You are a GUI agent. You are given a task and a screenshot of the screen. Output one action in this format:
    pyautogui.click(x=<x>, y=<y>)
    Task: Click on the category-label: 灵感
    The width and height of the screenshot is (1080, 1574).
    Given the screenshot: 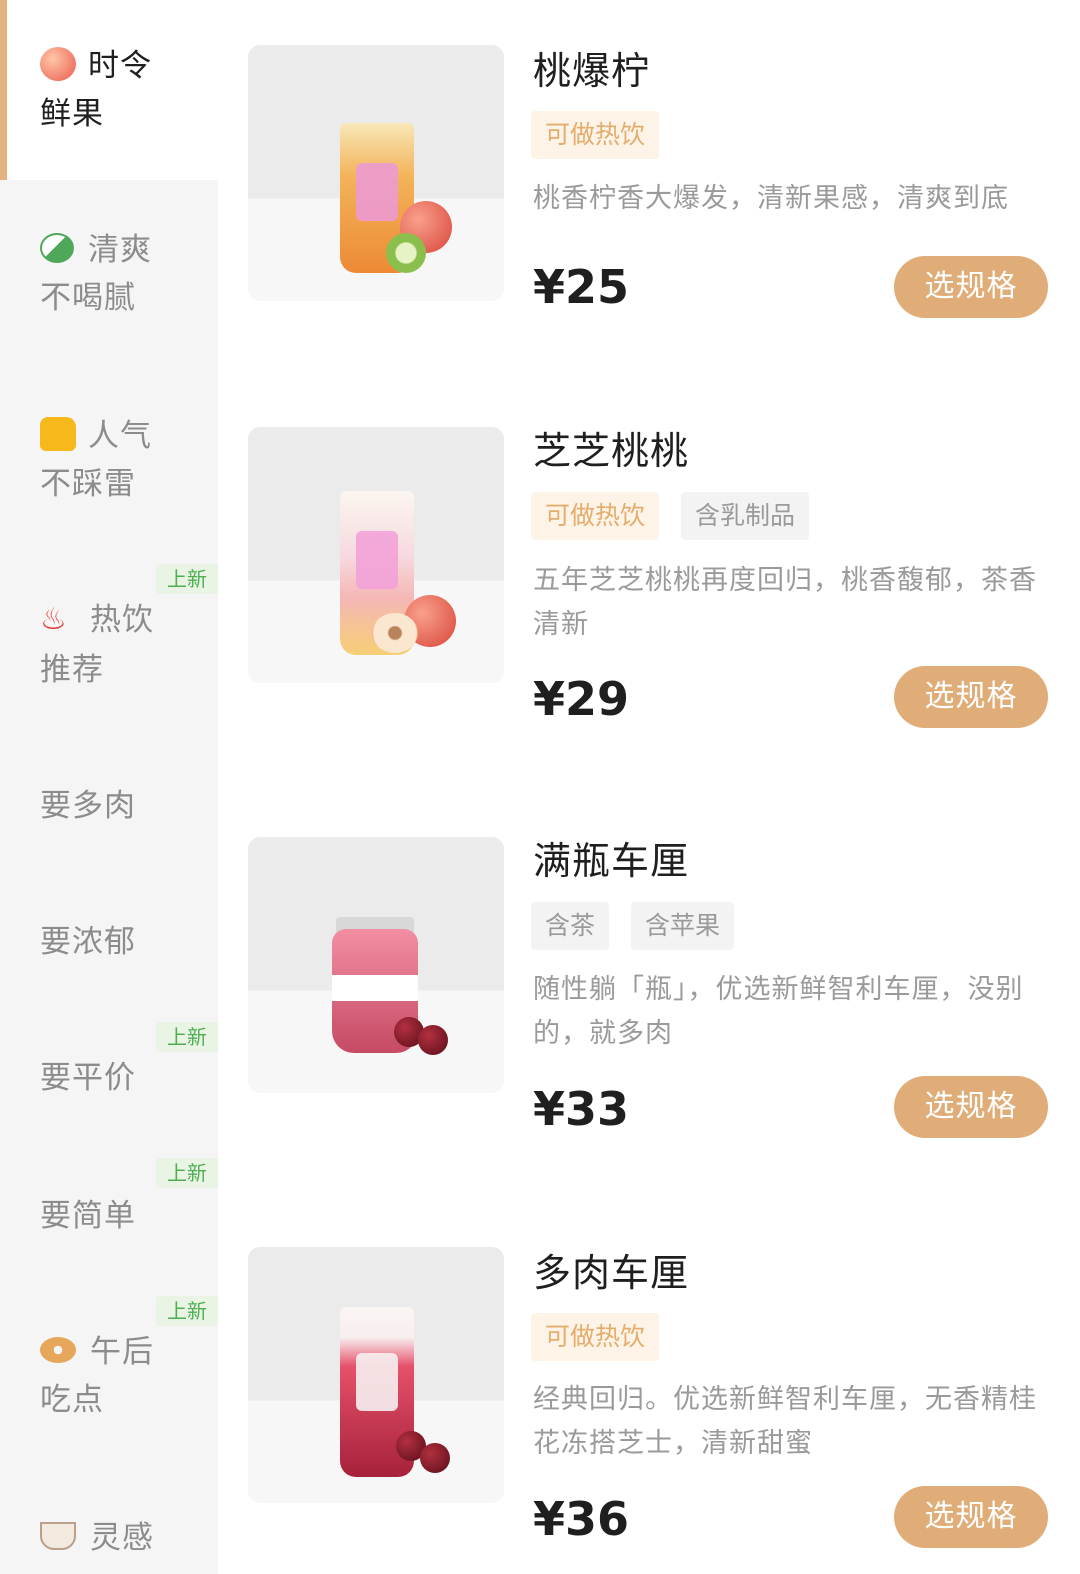 What is the action you would take?
    pyautogui.click(x=122, y=1538)
    